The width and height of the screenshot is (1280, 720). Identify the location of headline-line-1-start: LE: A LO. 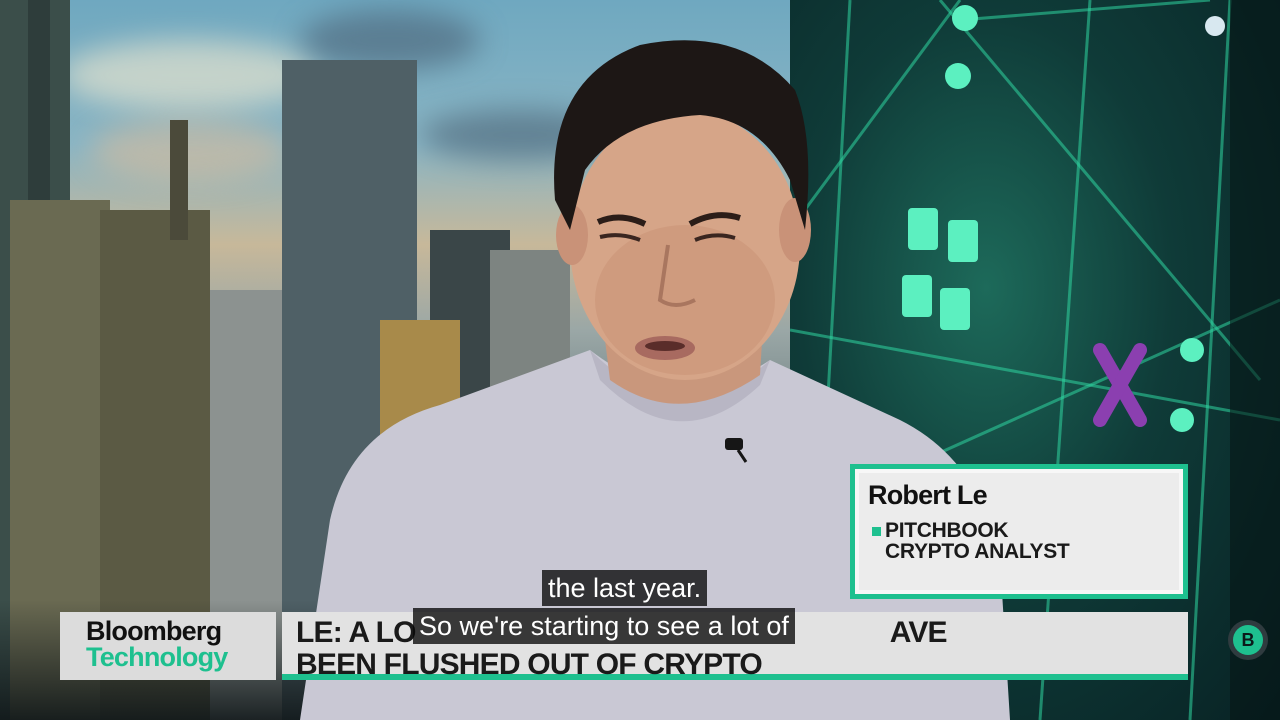
(356, 632).